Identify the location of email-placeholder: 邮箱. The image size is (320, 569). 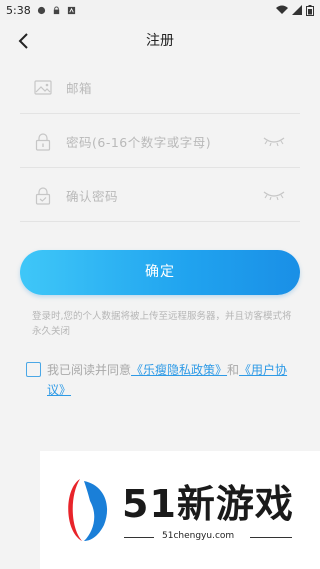
(79, 88).